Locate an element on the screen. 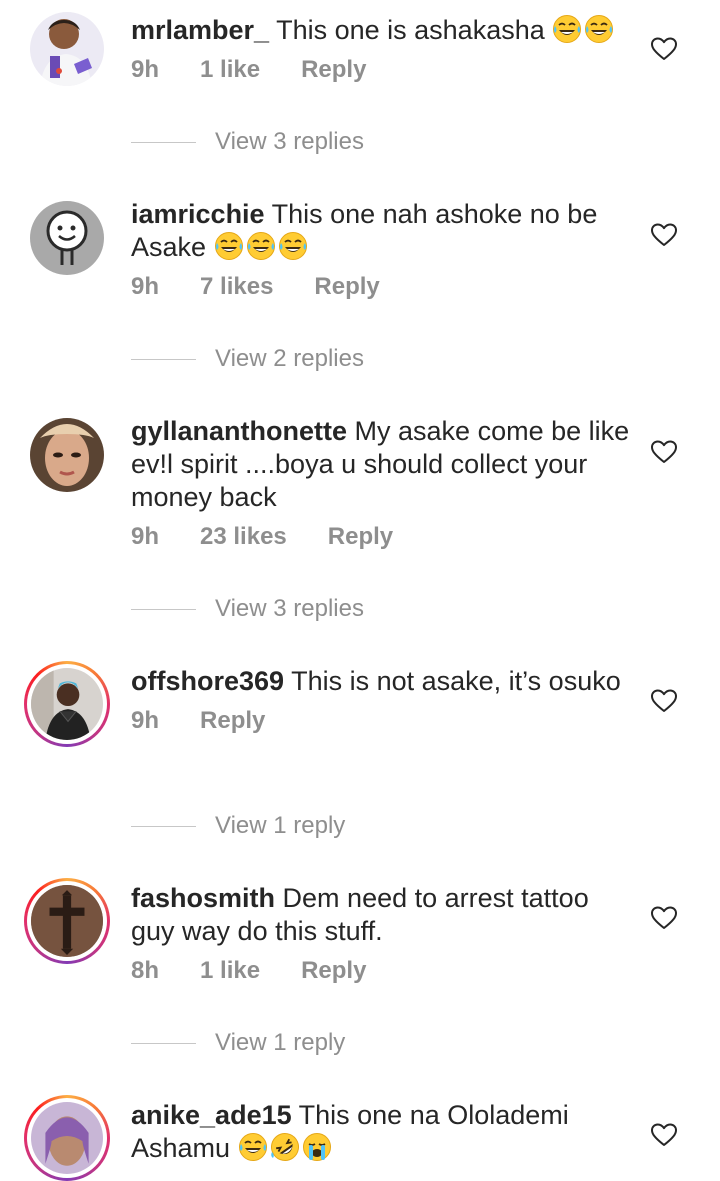 The height and width of the screenshot is (1181, 720). comment-username: anike_ade15 is located at coordinates (211, 1115).